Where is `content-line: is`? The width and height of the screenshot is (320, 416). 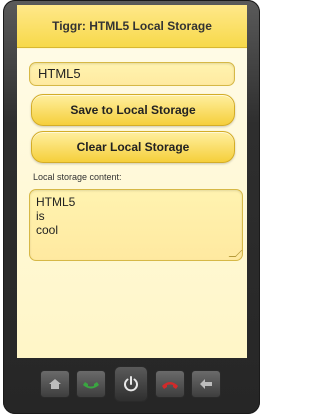 content-line: is is located at coordinates (40, 216).